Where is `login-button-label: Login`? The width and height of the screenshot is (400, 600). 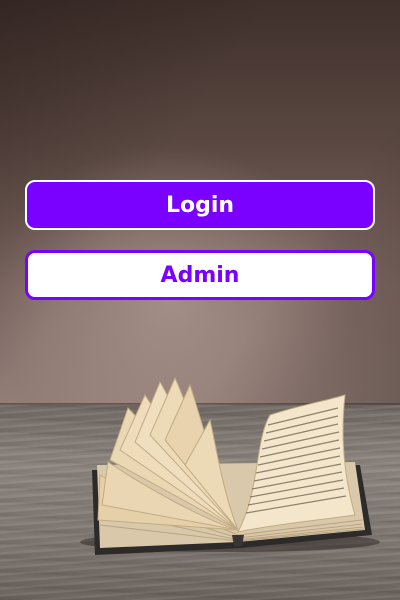 login-button-label: Login is located at coordinates (200, 205).